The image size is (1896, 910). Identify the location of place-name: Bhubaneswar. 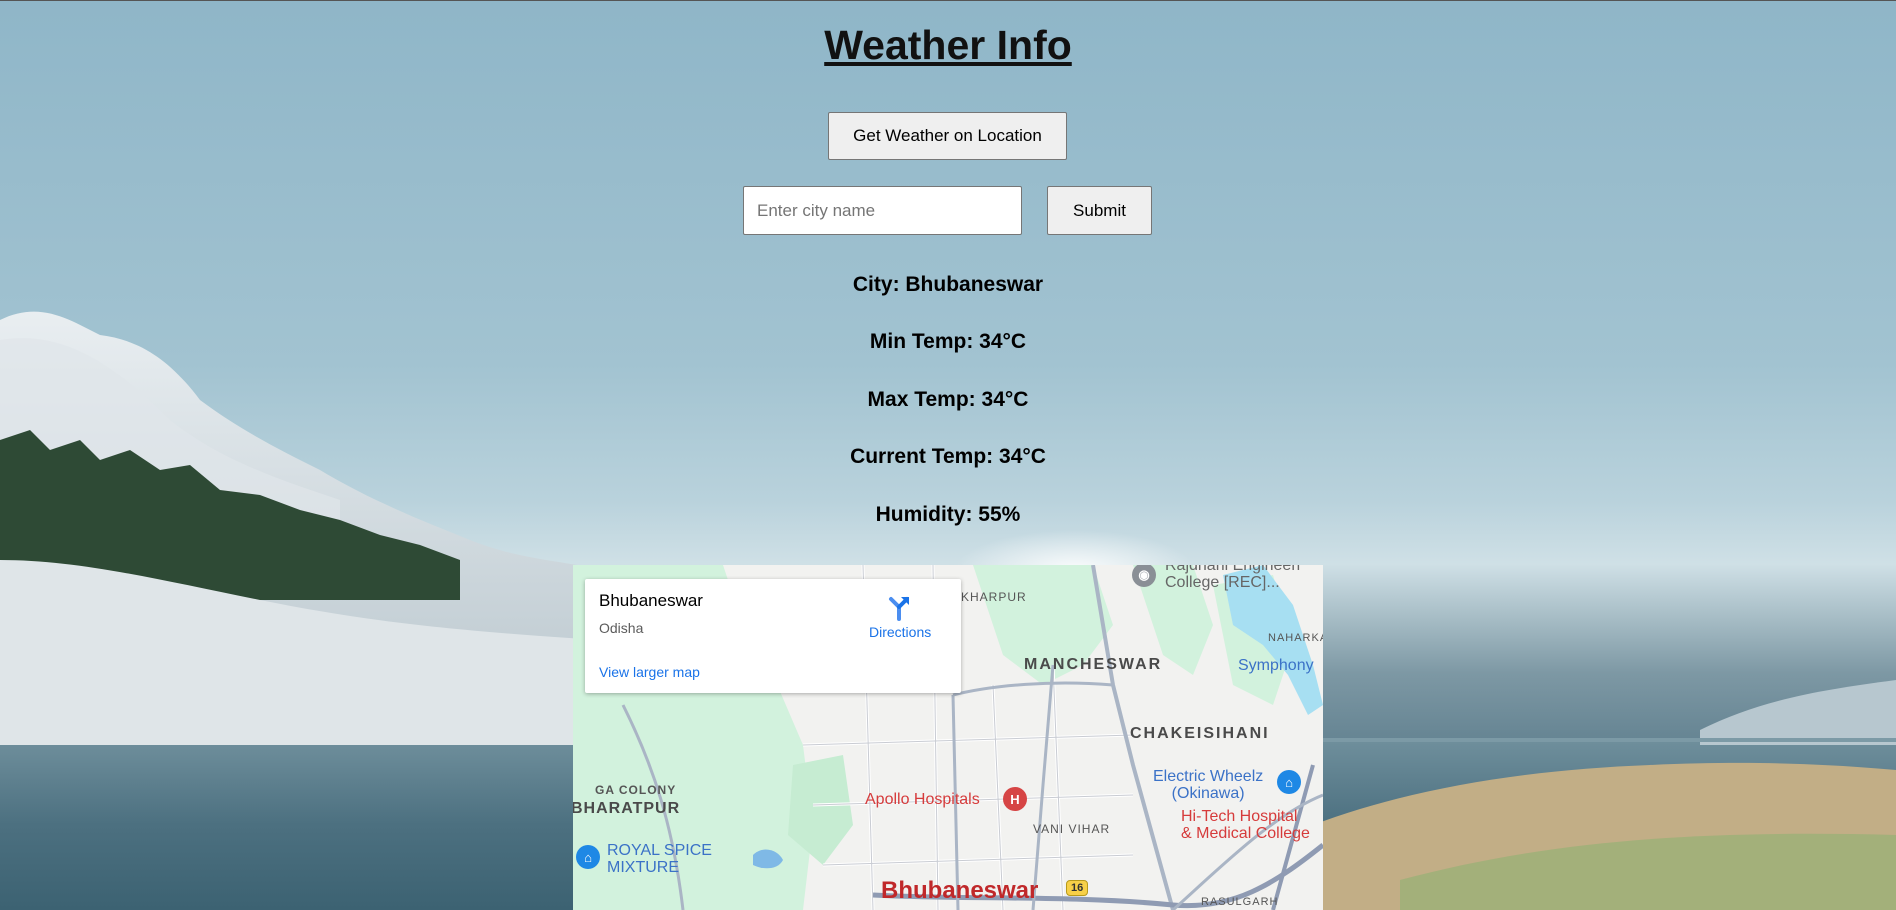
(651, 600).